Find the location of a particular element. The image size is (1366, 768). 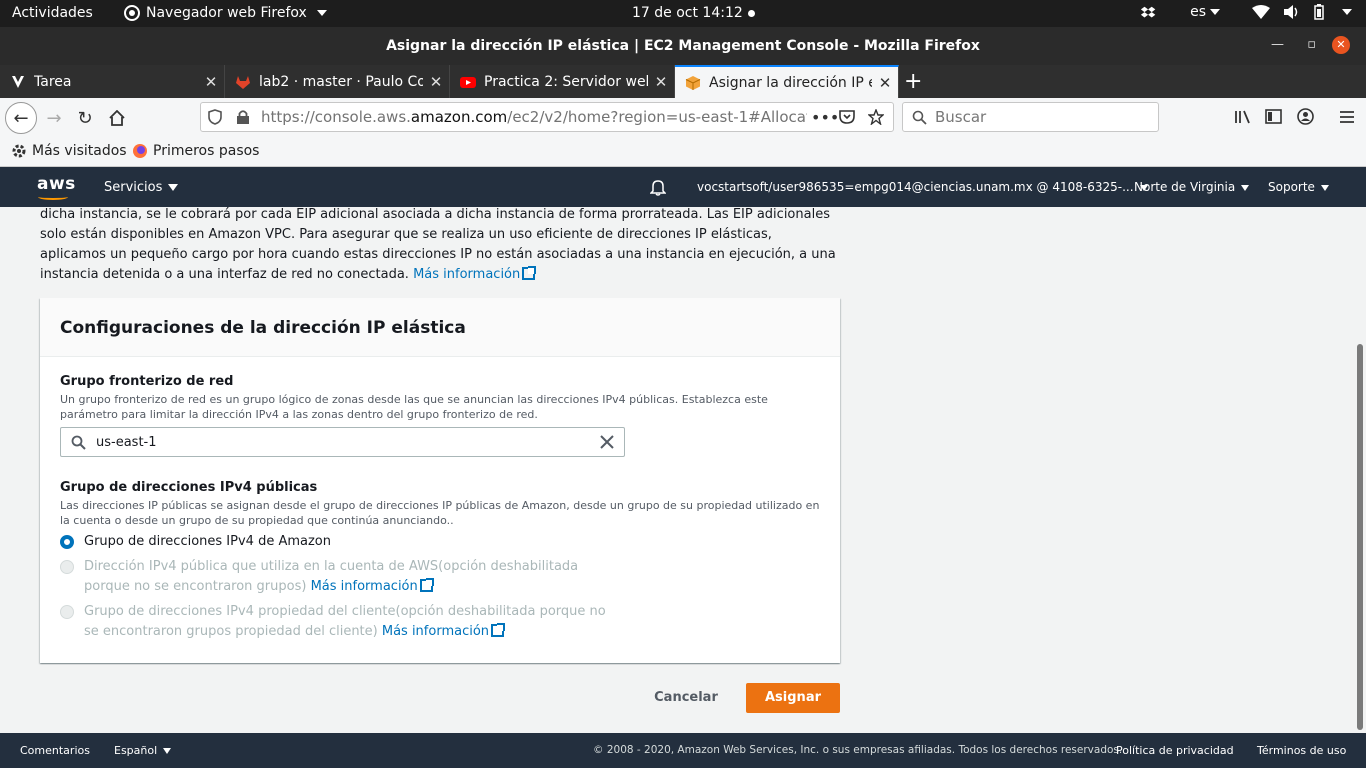

app-menu: Navegador web Firefox is located at coordinates (225, 13).